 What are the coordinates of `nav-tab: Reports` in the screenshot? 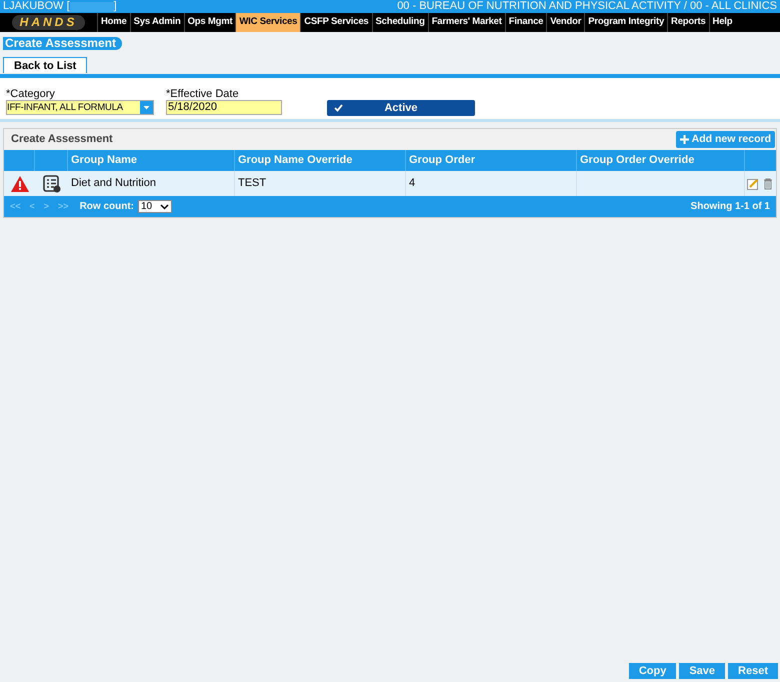 It's located at (688, 22).